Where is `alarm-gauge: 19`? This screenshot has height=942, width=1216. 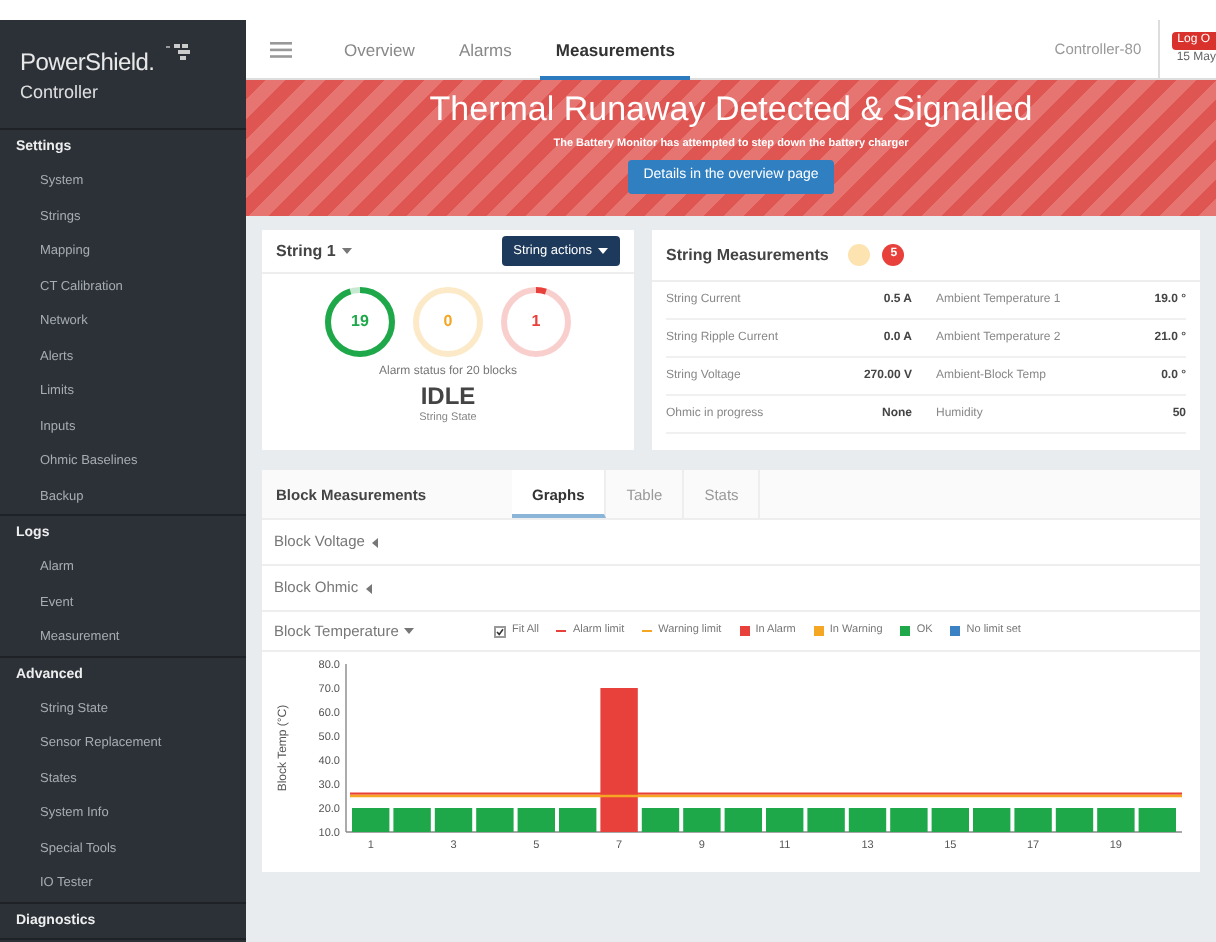
alarm-gauge: 19 is located at coordinates (360, 322).